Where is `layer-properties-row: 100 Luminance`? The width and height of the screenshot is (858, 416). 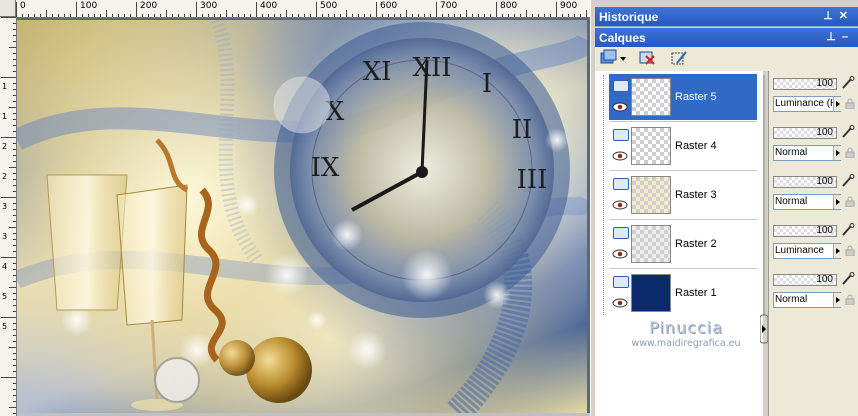 layer-properties-row: 100 Luminance is located at coordinates (813, 243).